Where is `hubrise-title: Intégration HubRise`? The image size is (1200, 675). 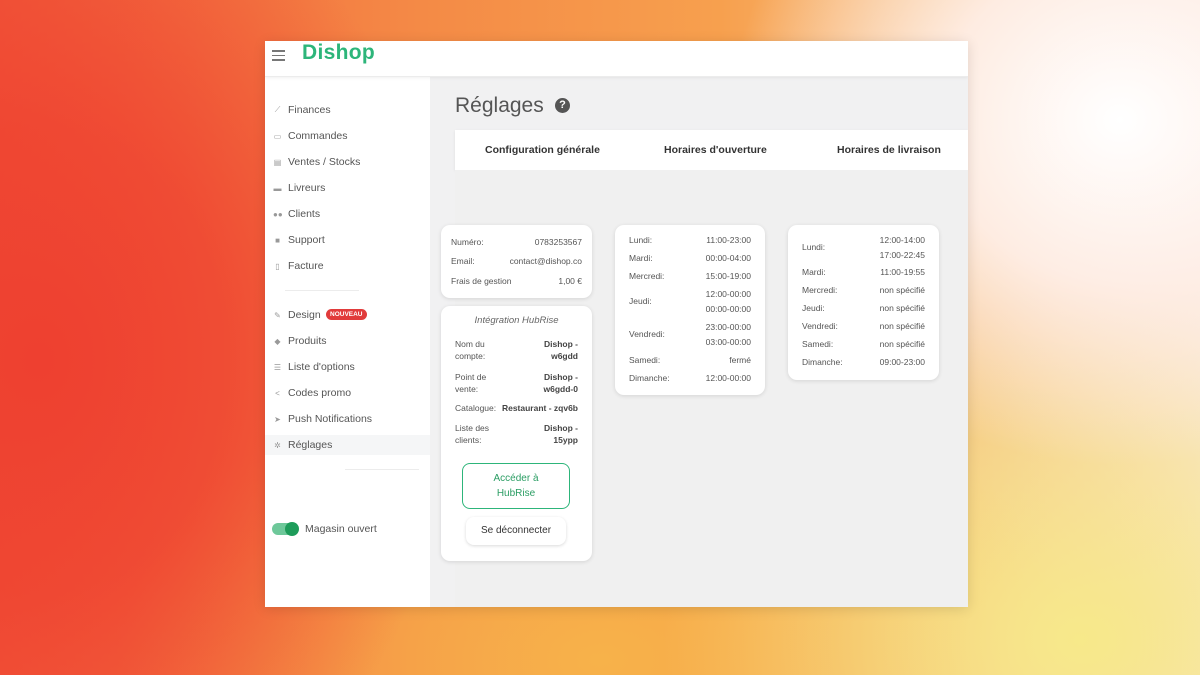 hubrise-title: Intégration HubRise is located at coordinates (516, 320).